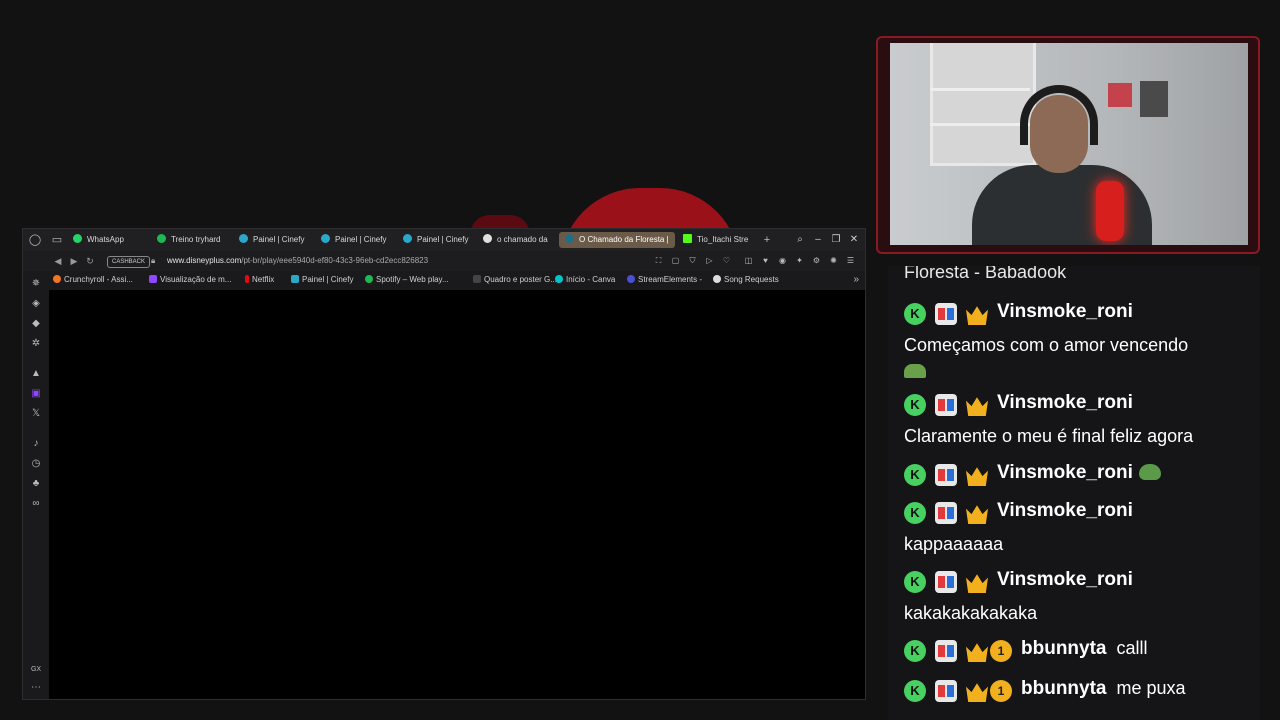 Image resolution: width=1280 pixels, height=720 pixels. I want to click on bookmark-canva: Início - Canva, so click(585, 280).